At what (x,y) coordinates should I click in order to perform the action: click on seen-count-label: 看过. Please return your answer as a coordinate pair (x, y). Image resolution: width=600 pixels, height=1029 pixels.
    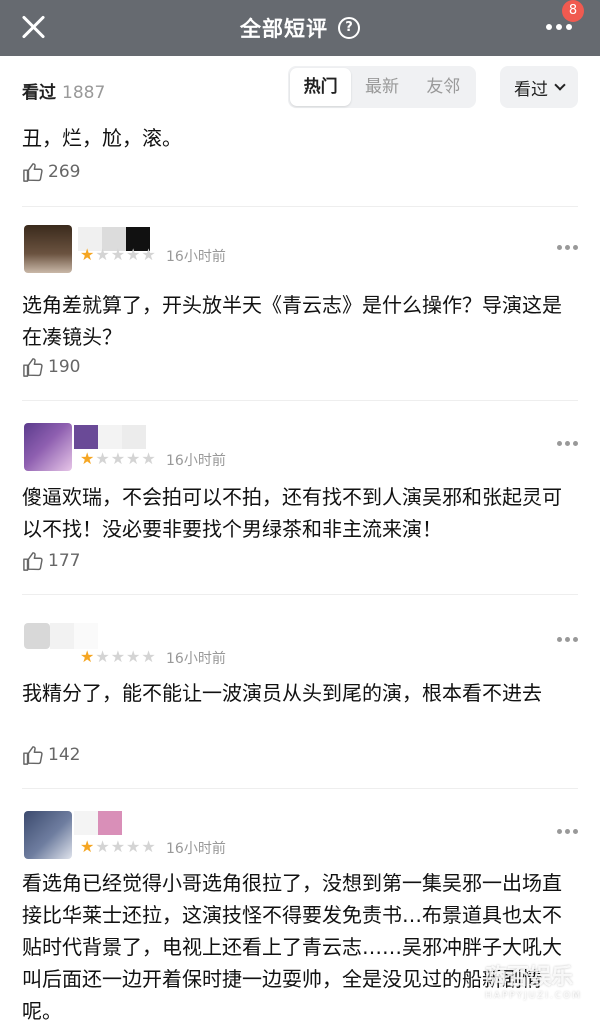
    Looking at the image, I should click on (39, 93).